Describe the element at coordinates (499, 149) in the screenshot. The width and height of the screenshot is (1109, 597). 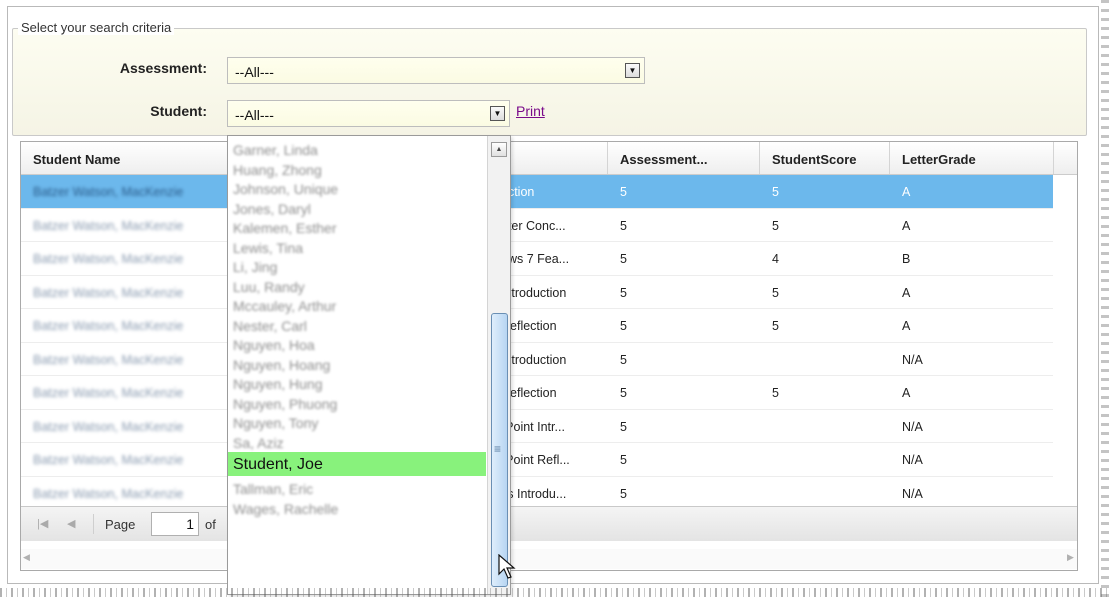
I see `scroll-up-icon: ▲` at that location.